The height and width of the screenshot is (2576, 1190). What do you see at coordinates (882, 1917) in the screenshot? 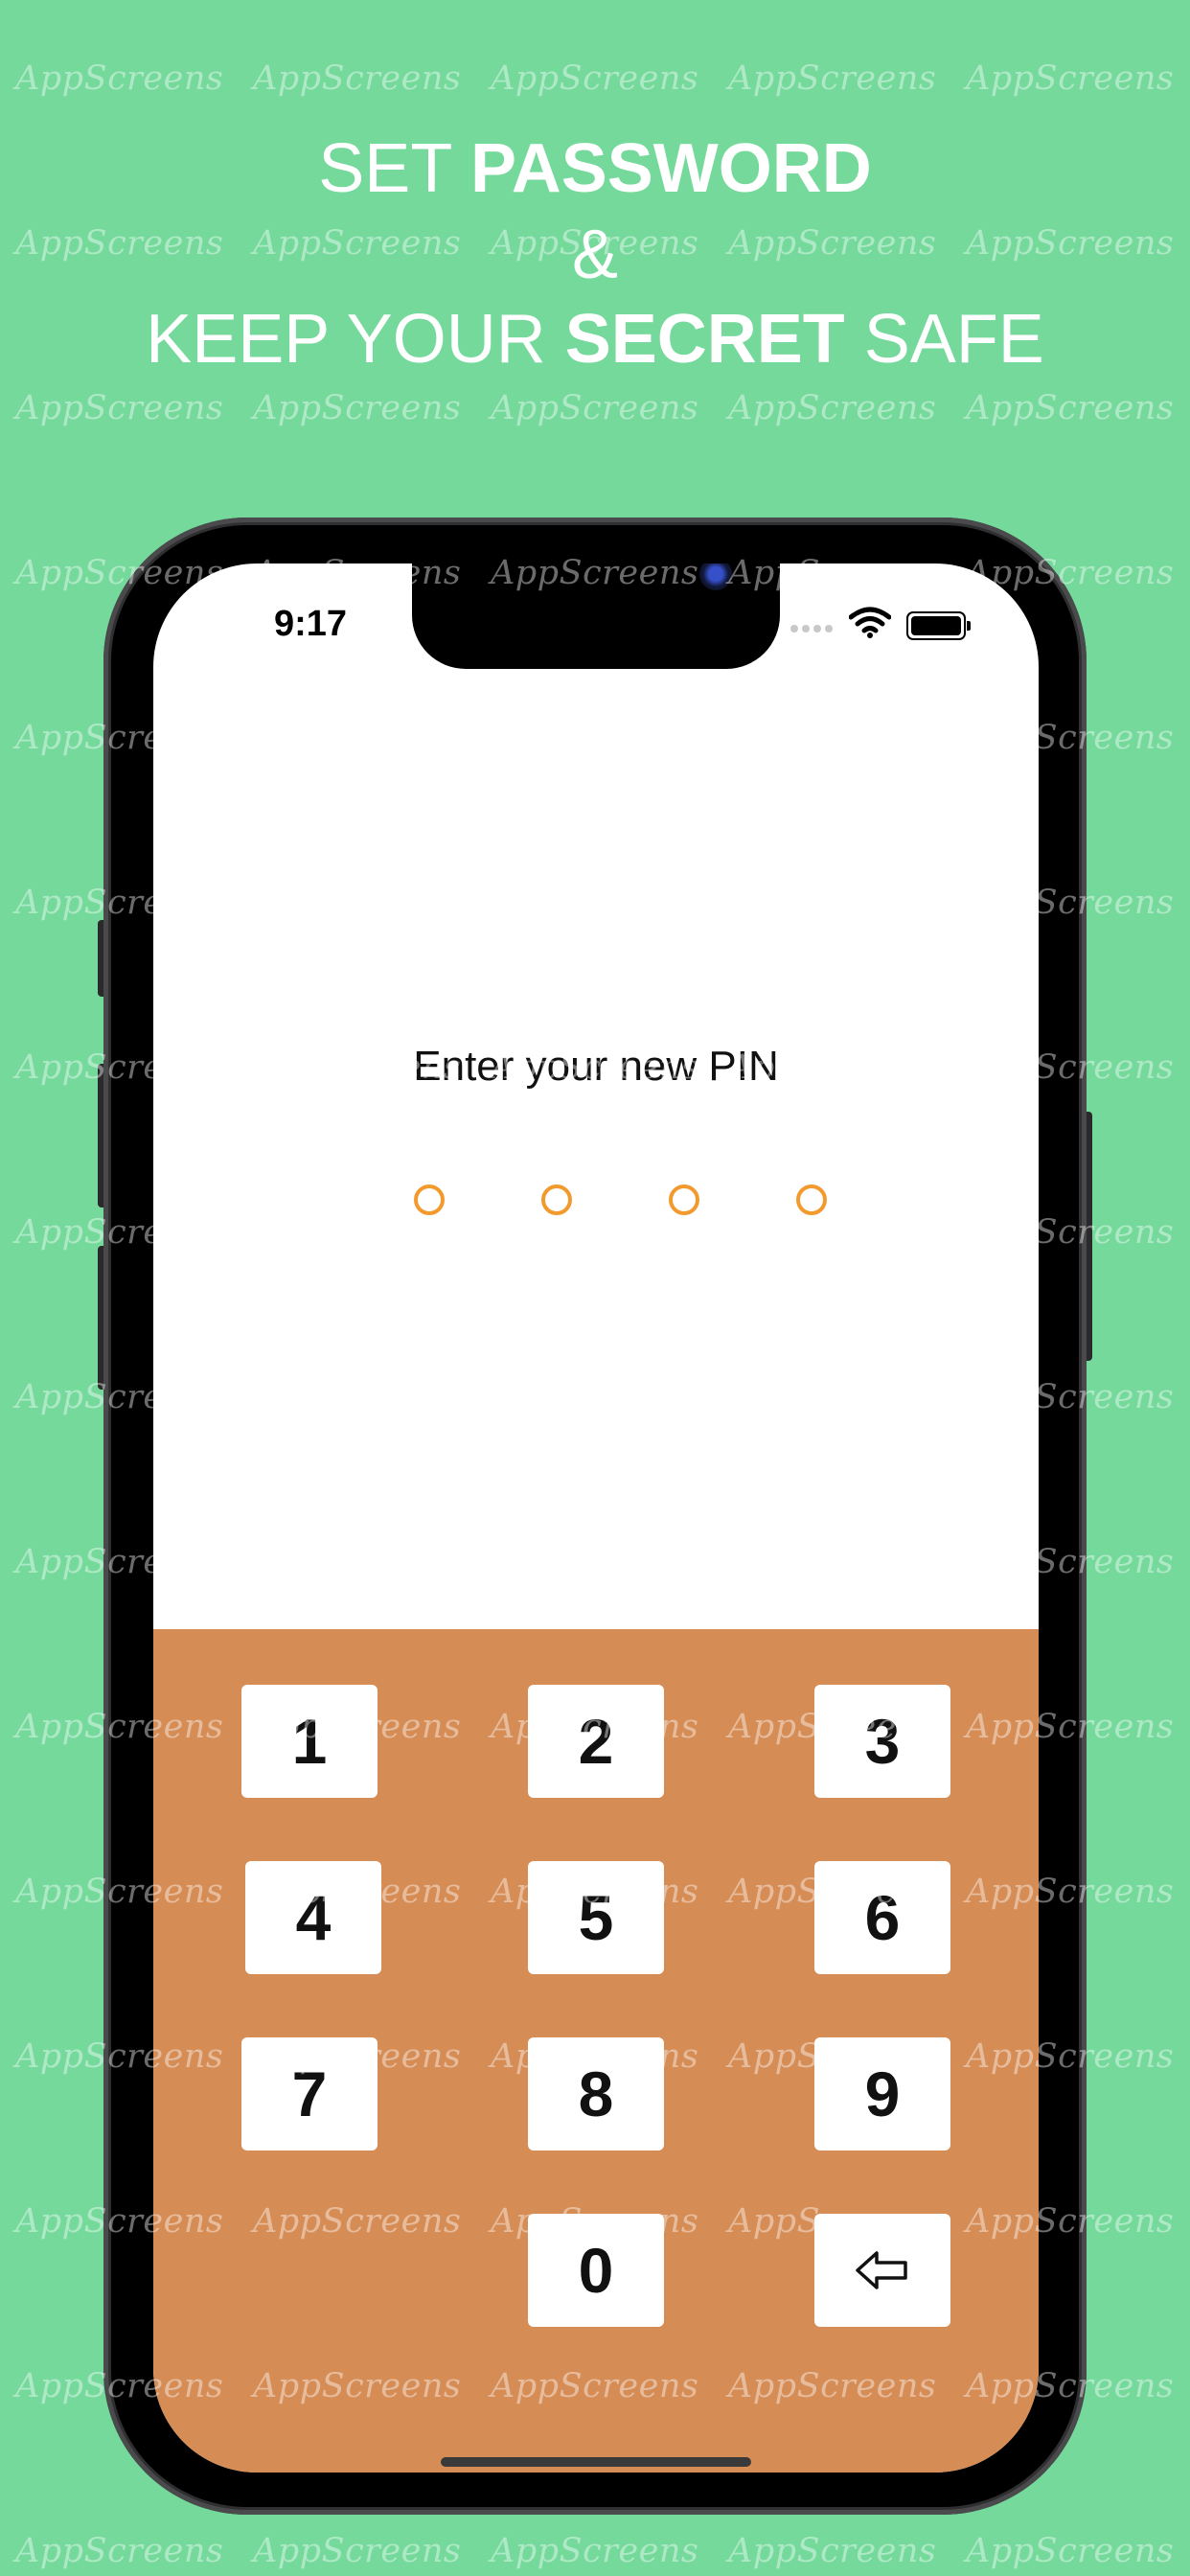
I see `key-6: 6` at bounding box center [882, 1917].